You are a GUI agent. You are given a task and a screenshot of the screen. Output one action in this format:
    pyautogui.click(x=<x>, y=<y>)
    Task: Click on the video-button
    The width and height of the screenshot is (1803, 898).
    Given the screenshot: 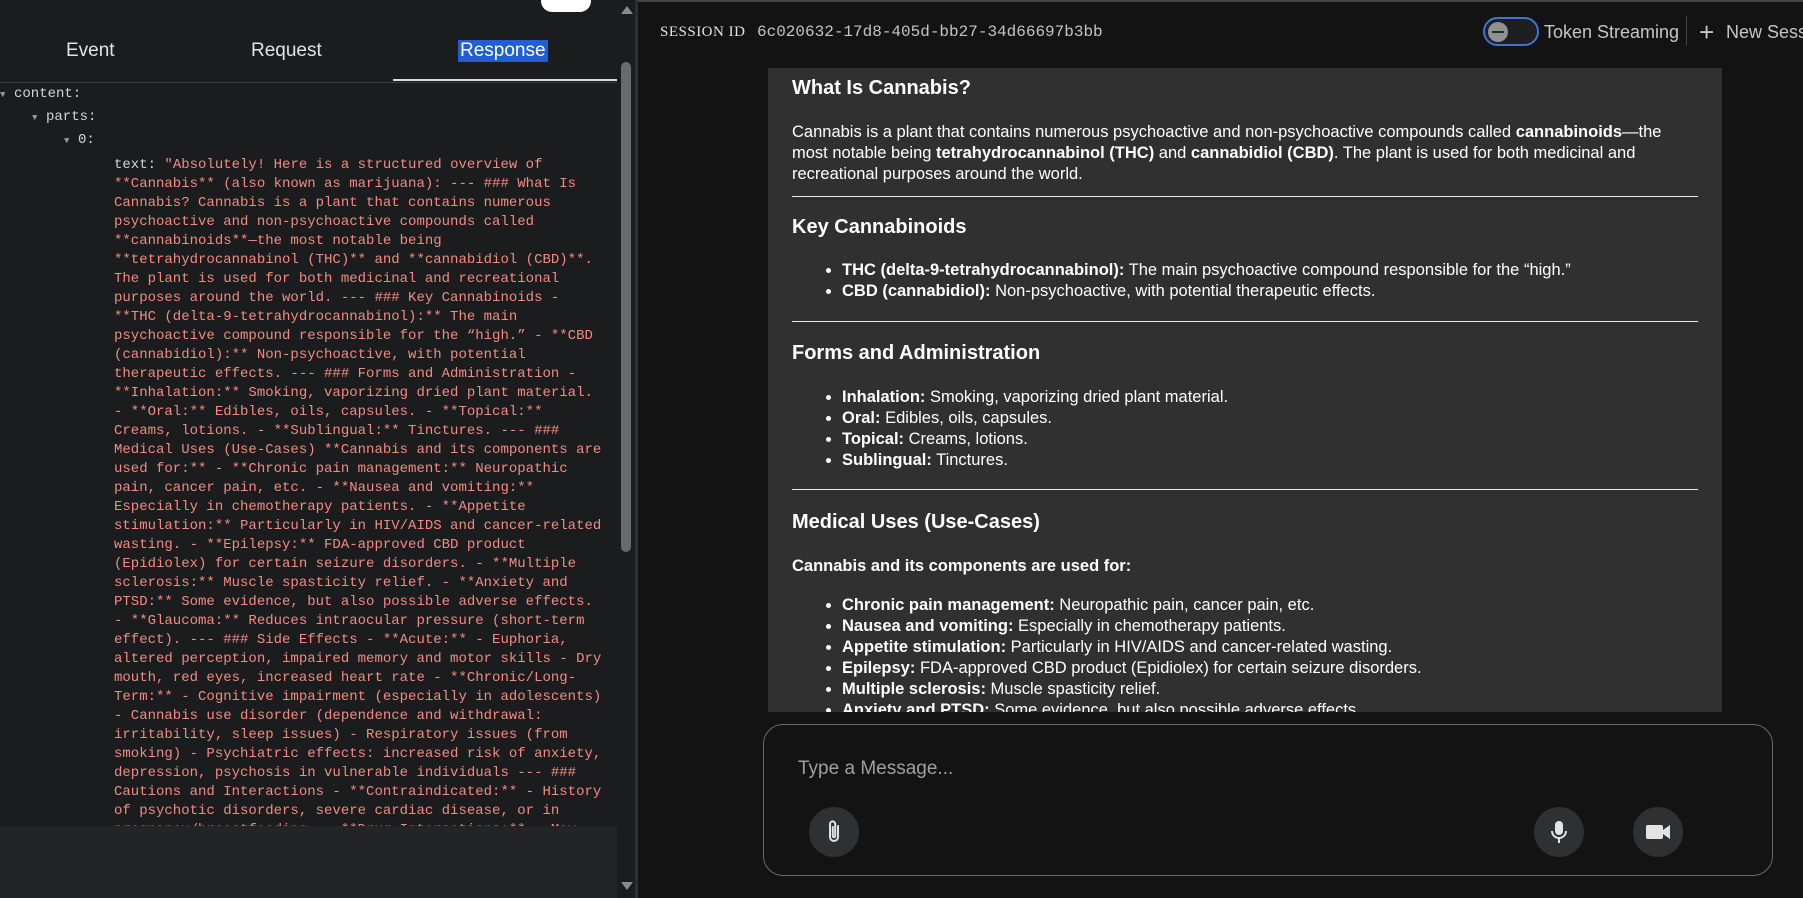 What is the action you would take?
    pyautogui.click(x=1658, y=832)
    